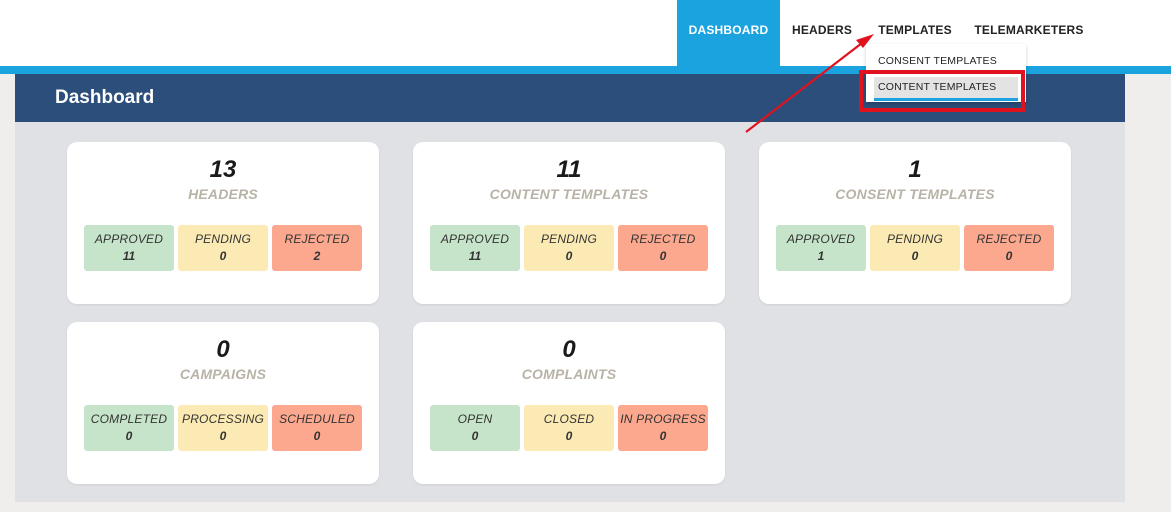 Image resolution: width=1171 pixels, height=512 pixels. Describe the element at coordinates (915, 194) in the screenshot. I see `card-label: CONSENT TEMPLATES` at that location.